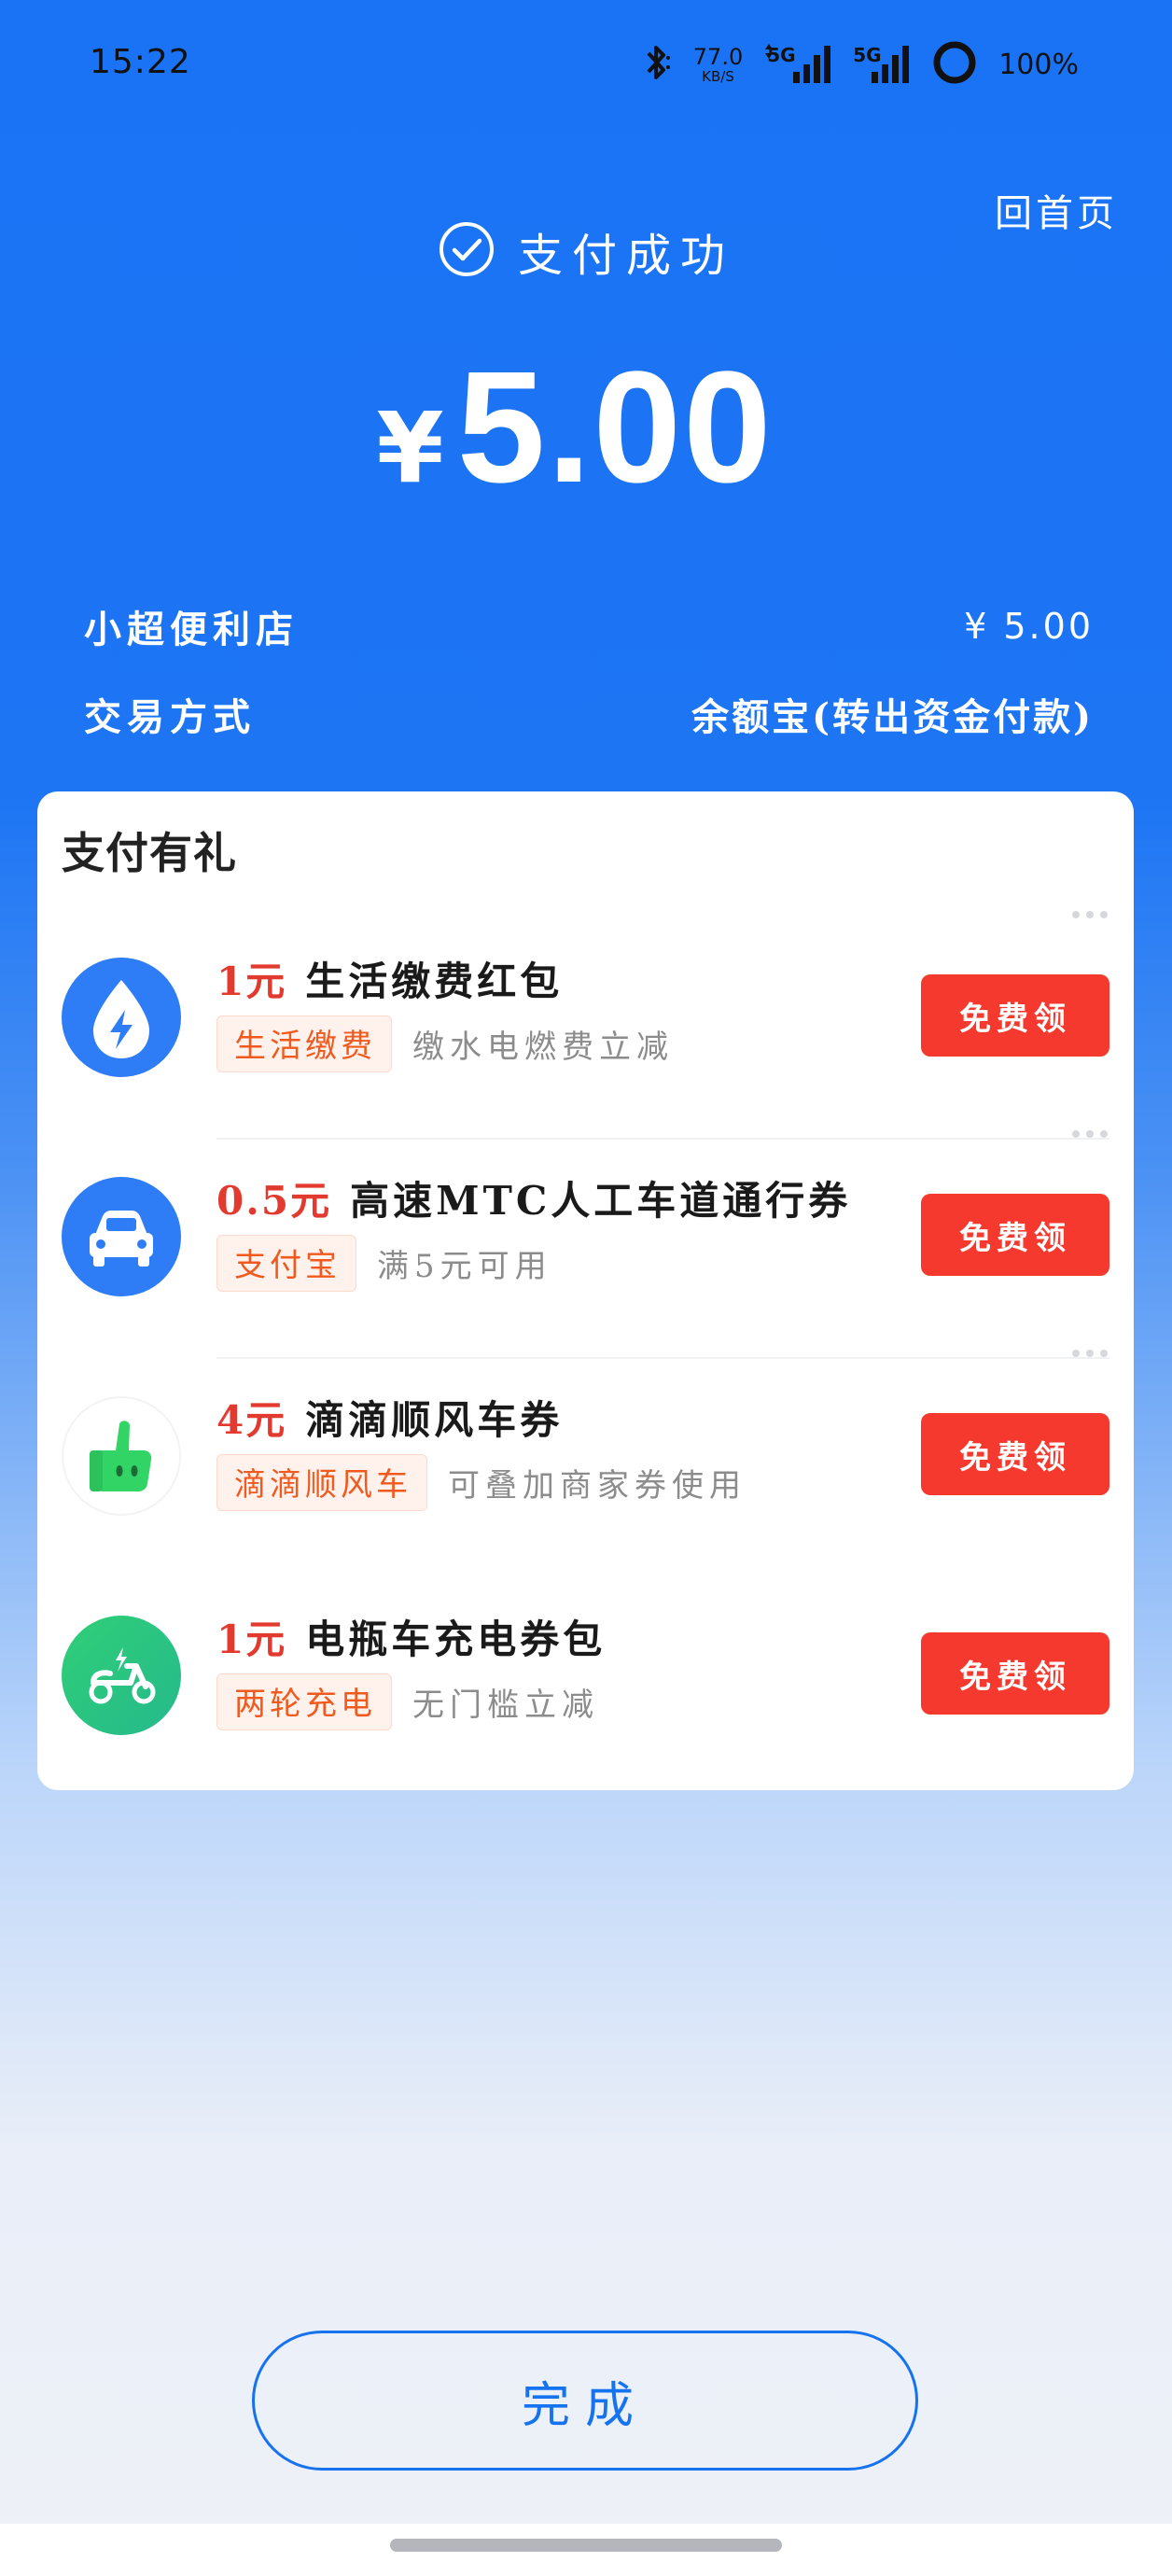 The height and width of the screenshot is (2576, 1172). I want to click on offer-tag: 两轮充电, so click(304, 1701).